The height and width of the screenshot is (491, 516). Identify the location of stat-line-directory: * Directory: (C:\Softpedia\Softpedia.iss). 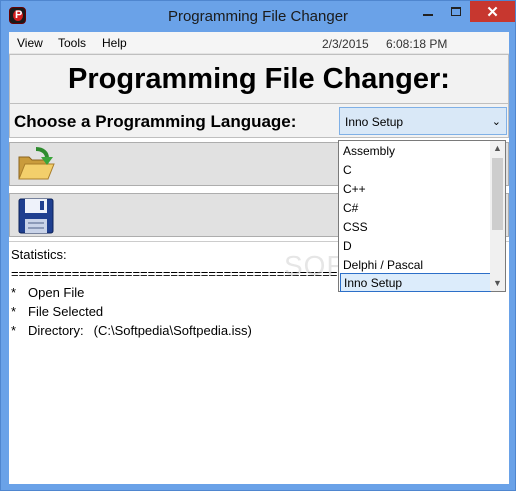
(131, 330).